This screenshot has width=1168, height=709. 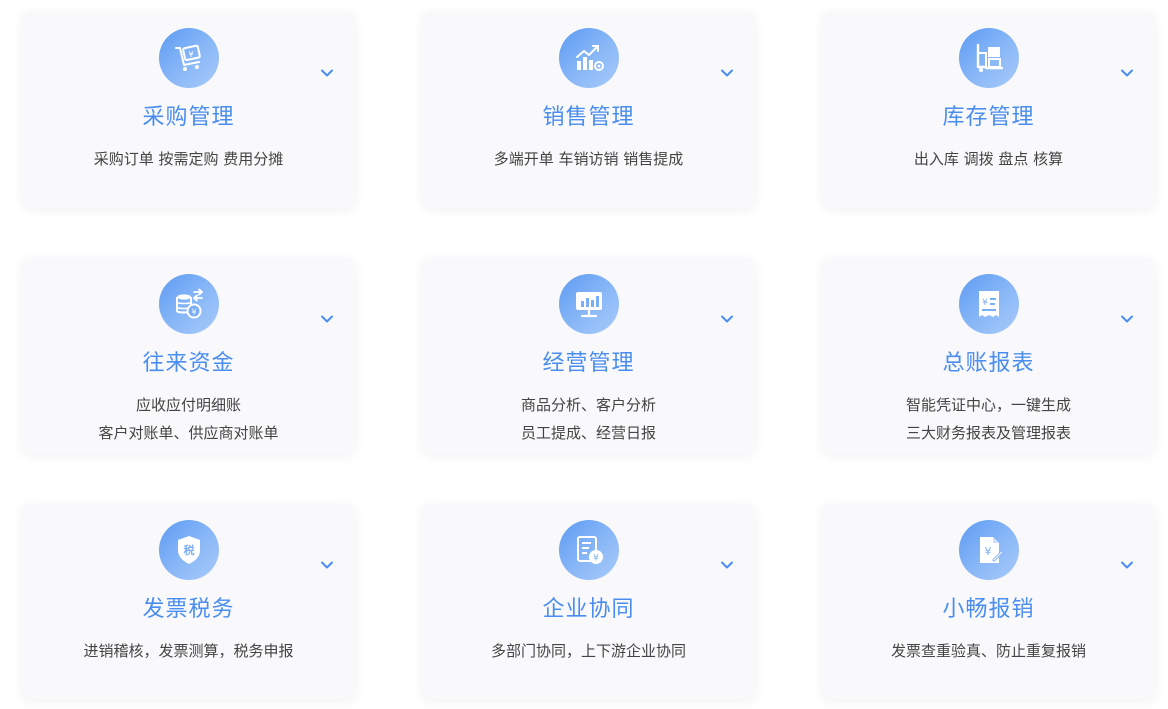 What do you see at coordinates (188, 609) in the screenshot?
I see `card-title: 发票税务` at bounding box center [188, 609].